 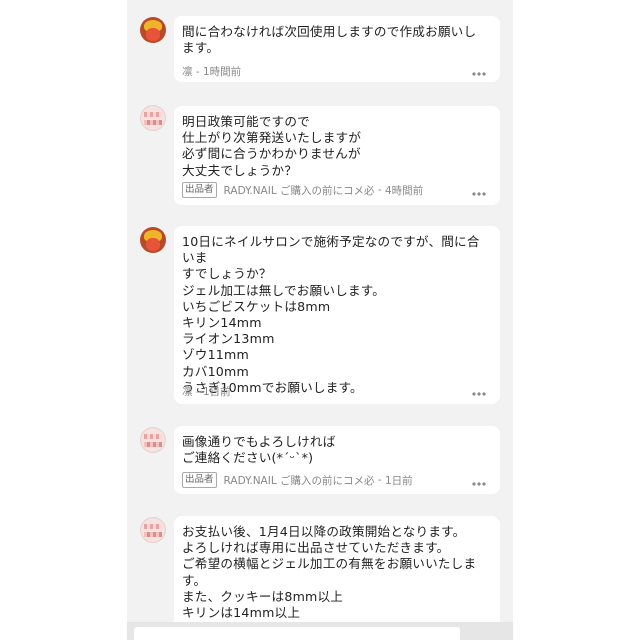 I want to click on comment-time: 1時間前, so click(x=222, y=72).